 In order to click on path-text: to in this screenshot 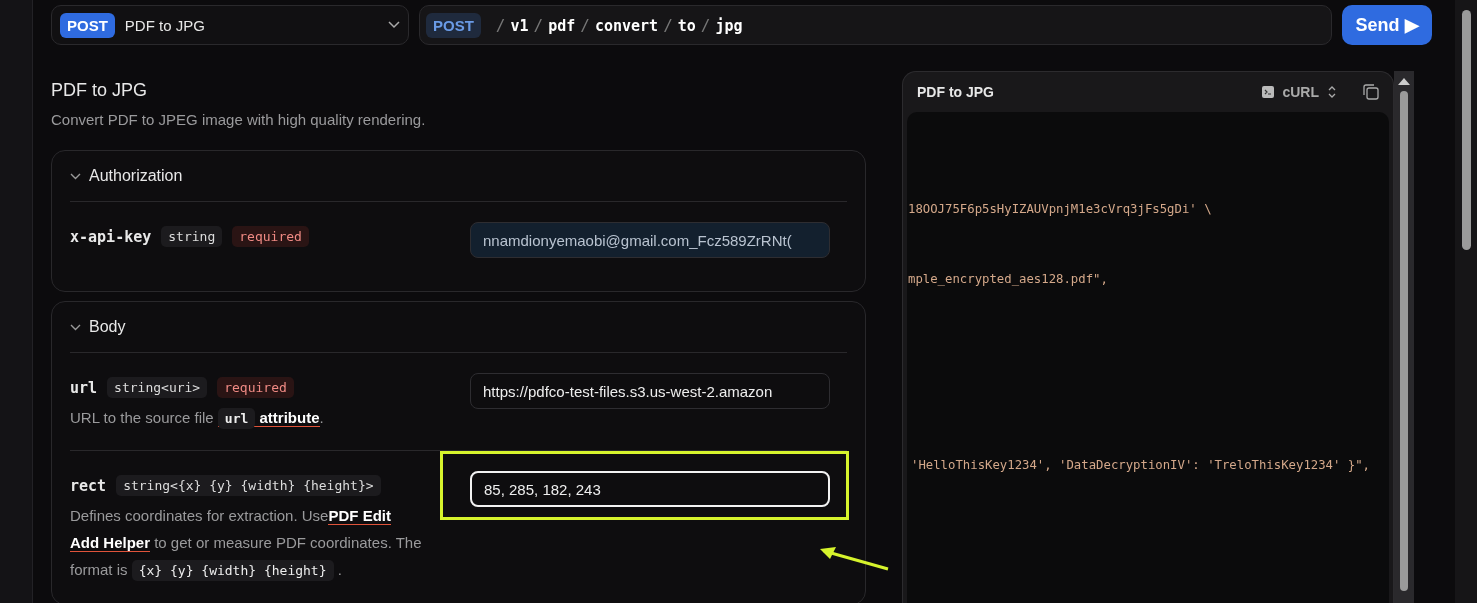, I will do `click(686, 25)`.